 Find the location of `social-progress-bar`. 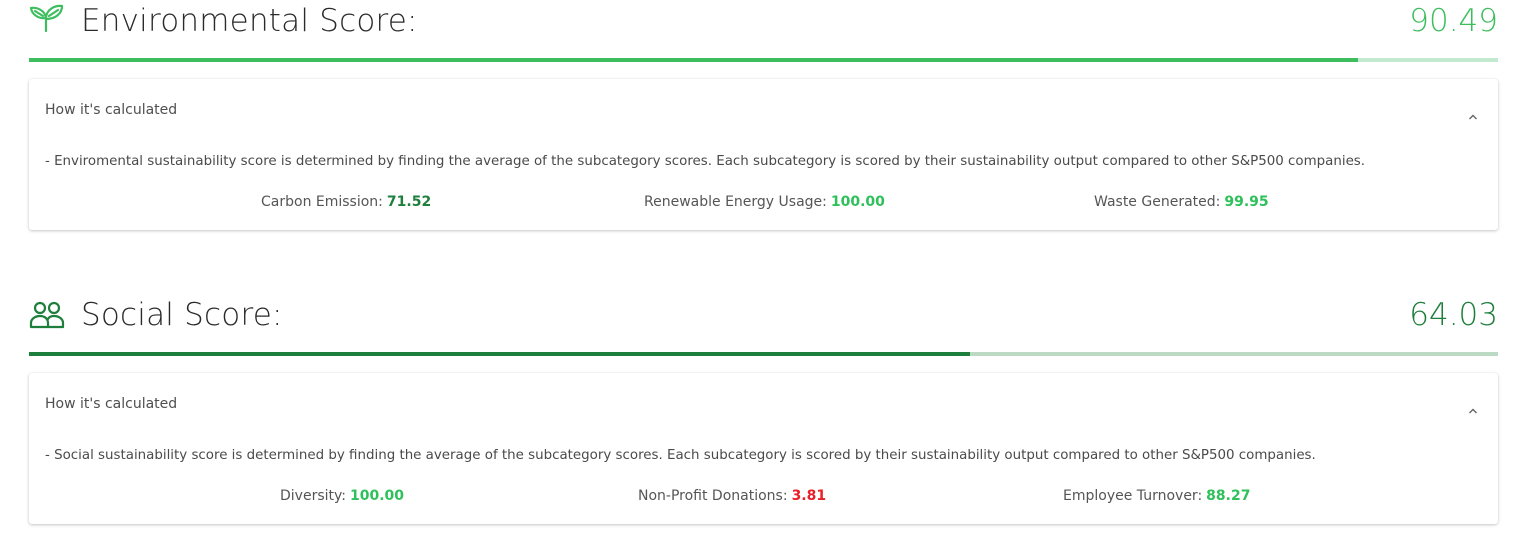

social-progress-bar is located at coordinates (763, 354).